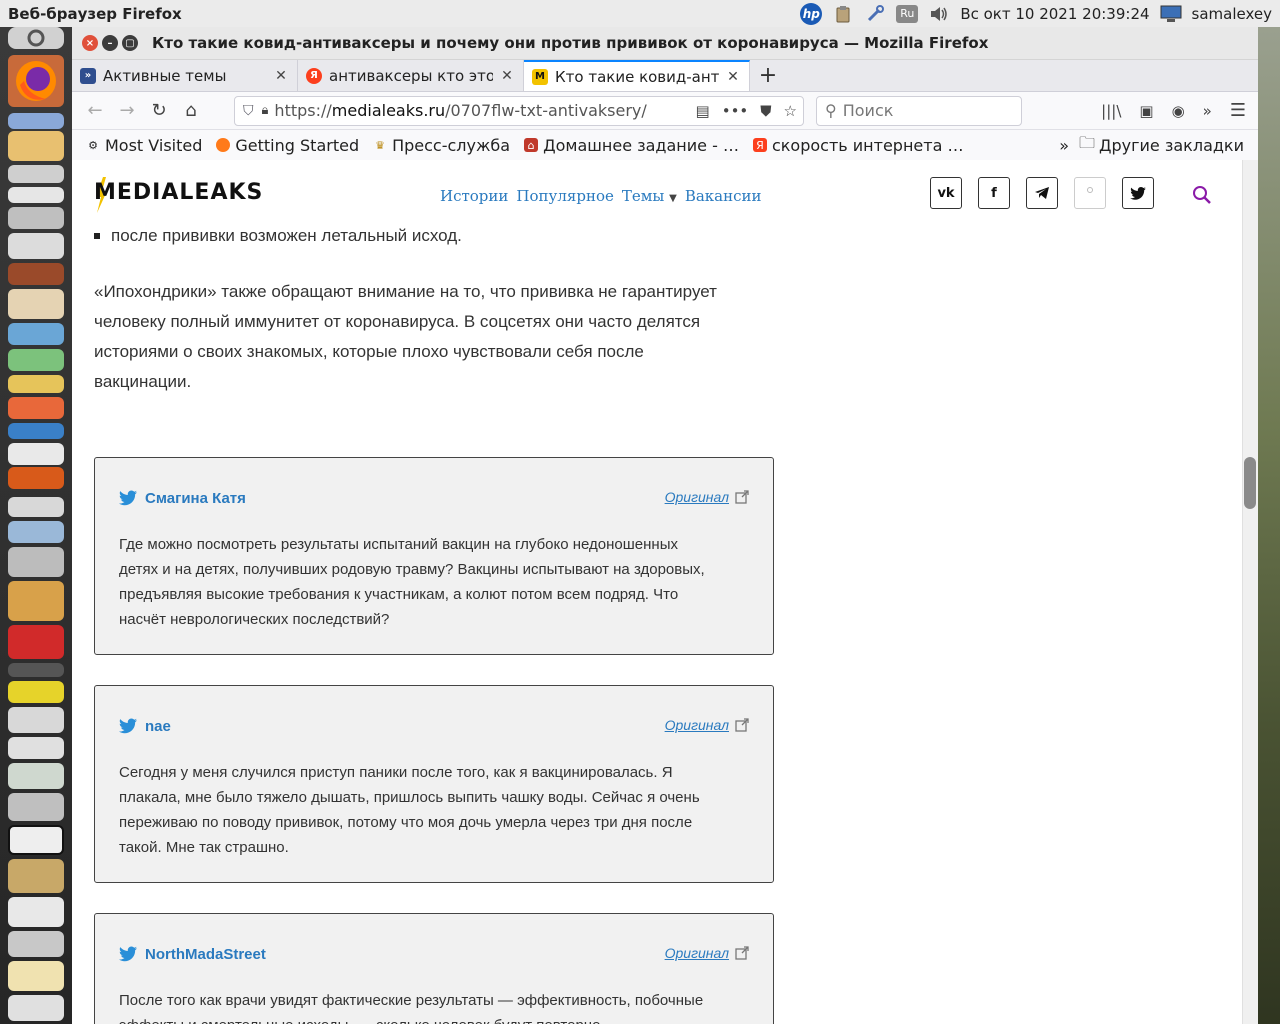  What do you see at coordinates (205, 954) in the screenshot?
I see `tweet-author-link: NorthMadaStreet` at bounding box center [205, 954].